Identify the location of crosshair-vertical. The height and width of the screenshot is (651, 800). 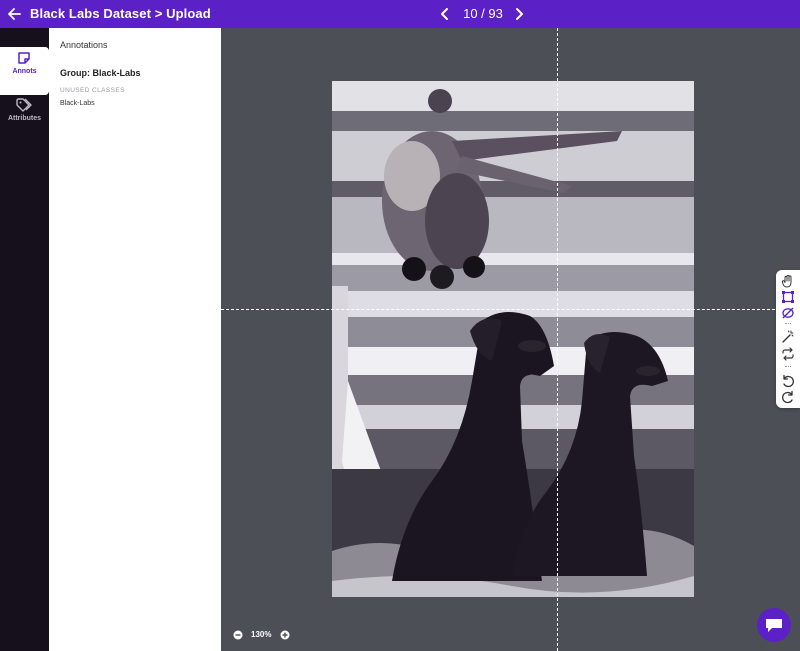
(557, 339).